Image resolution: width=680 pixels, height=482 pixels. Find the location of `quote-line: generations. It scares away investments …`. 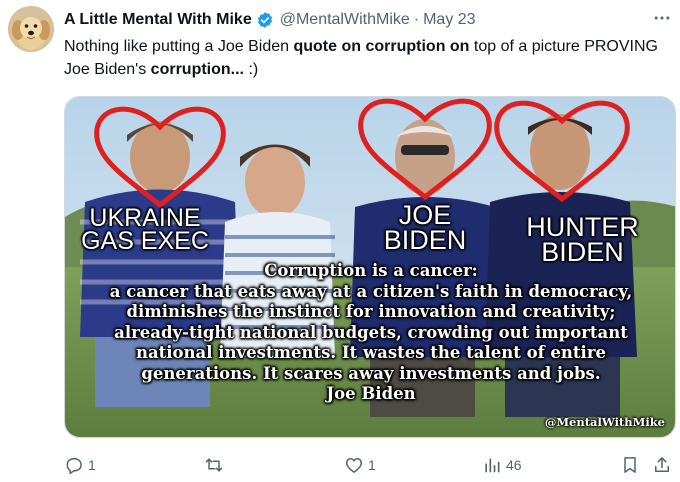

quote-line: generations. It scares away investments … is located at coordinates (371, 373).